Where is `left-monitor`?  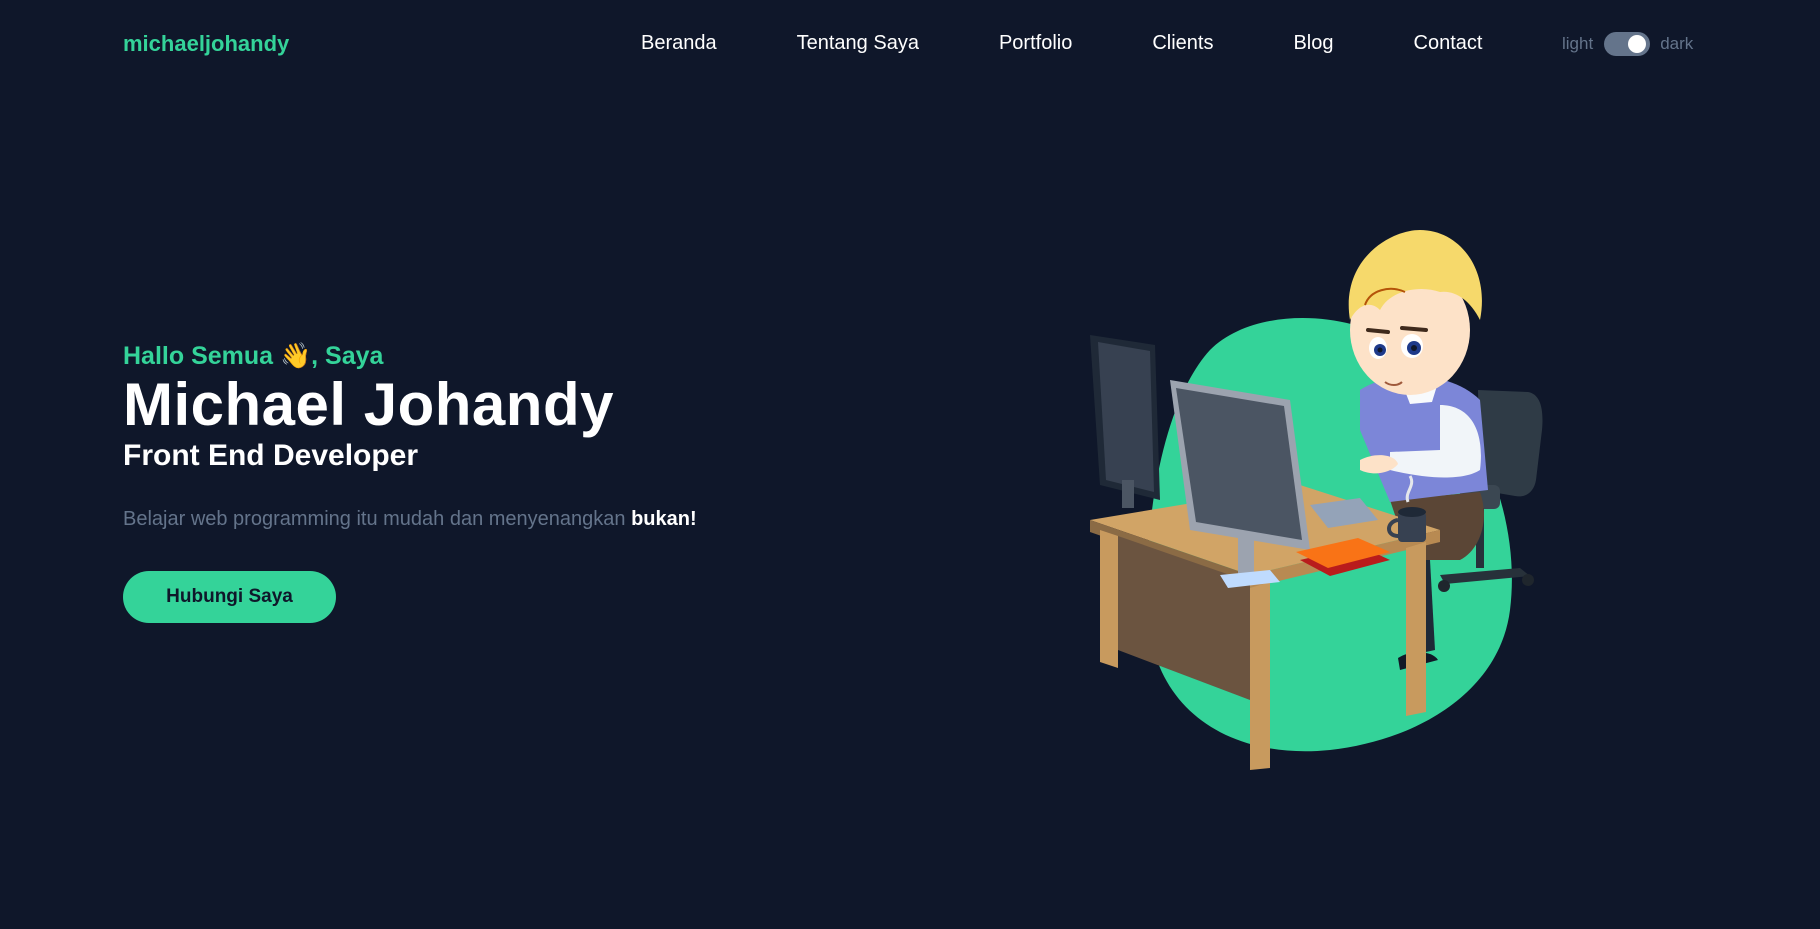
left-monitor is located at coordinates (1125, 421).